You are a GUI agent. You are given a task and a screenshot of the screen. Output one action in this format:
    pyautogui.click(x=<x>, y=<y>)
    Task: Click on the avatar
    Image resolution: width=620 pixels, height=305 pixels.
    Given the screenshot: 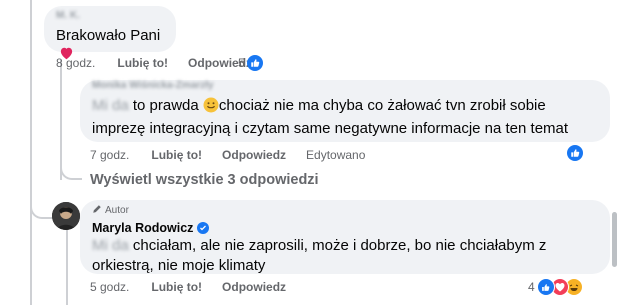 What is the action you would take?
    pyautogui.click(x=66, y=216)
    